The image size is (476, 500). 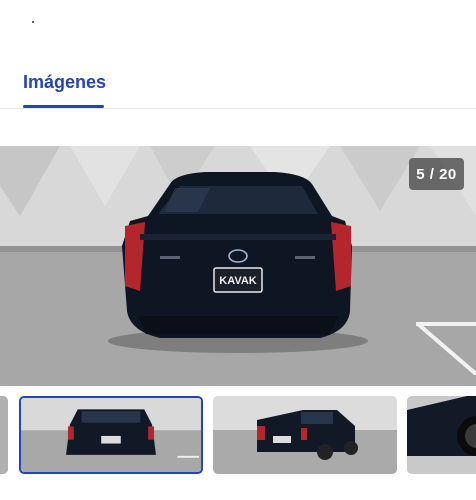 I want to click on tab-active-indicator, so click(x=63, y=106).